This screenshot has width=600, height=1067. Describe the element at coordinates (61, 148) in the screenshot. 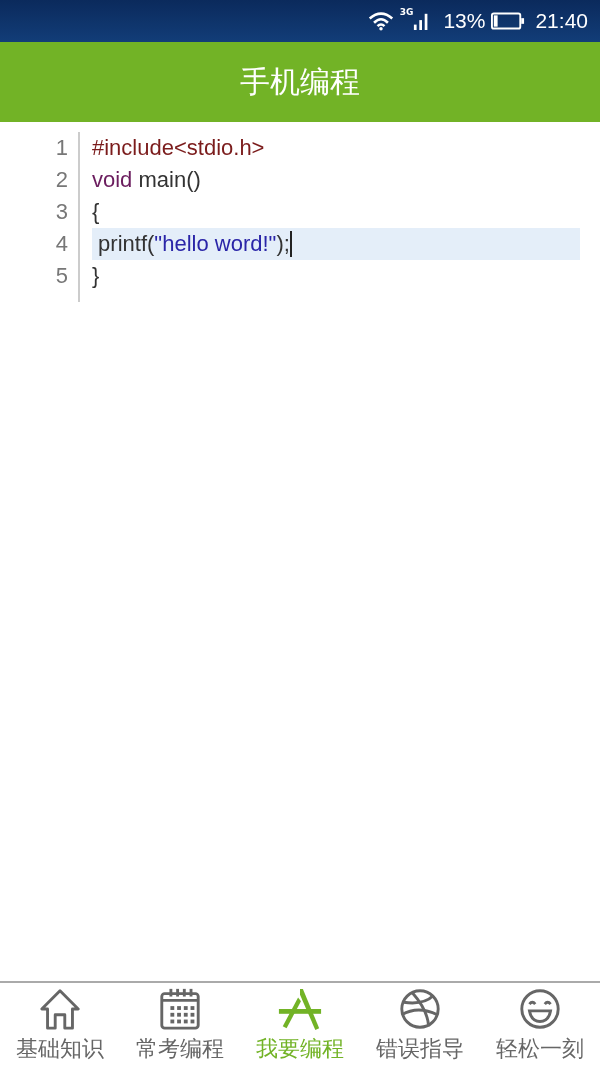

I see `line-number: 1` at that location.